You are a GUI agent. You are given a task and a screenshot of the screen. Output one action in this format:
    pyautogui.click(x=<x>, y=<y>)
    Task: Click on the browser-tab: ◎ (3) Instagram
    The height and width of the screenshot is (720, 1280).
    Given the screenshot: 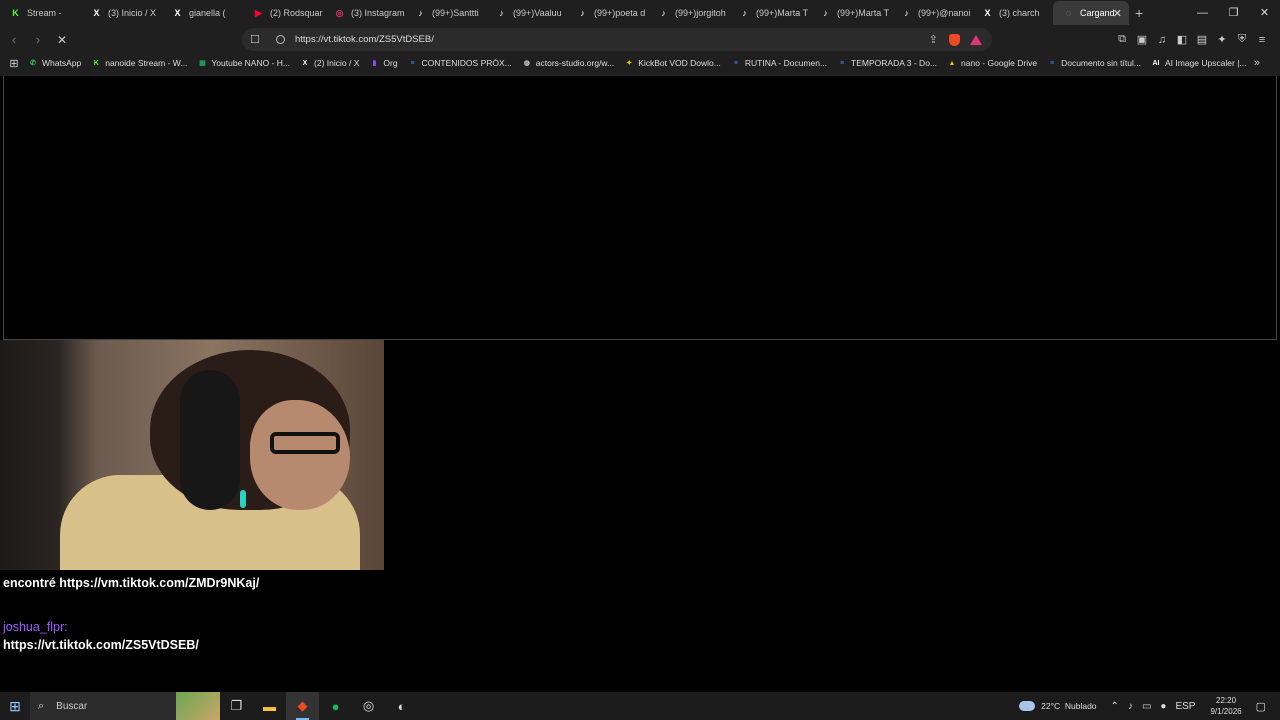 What is the action you would take?
    pyautogui.click(x=364, y=13)
    